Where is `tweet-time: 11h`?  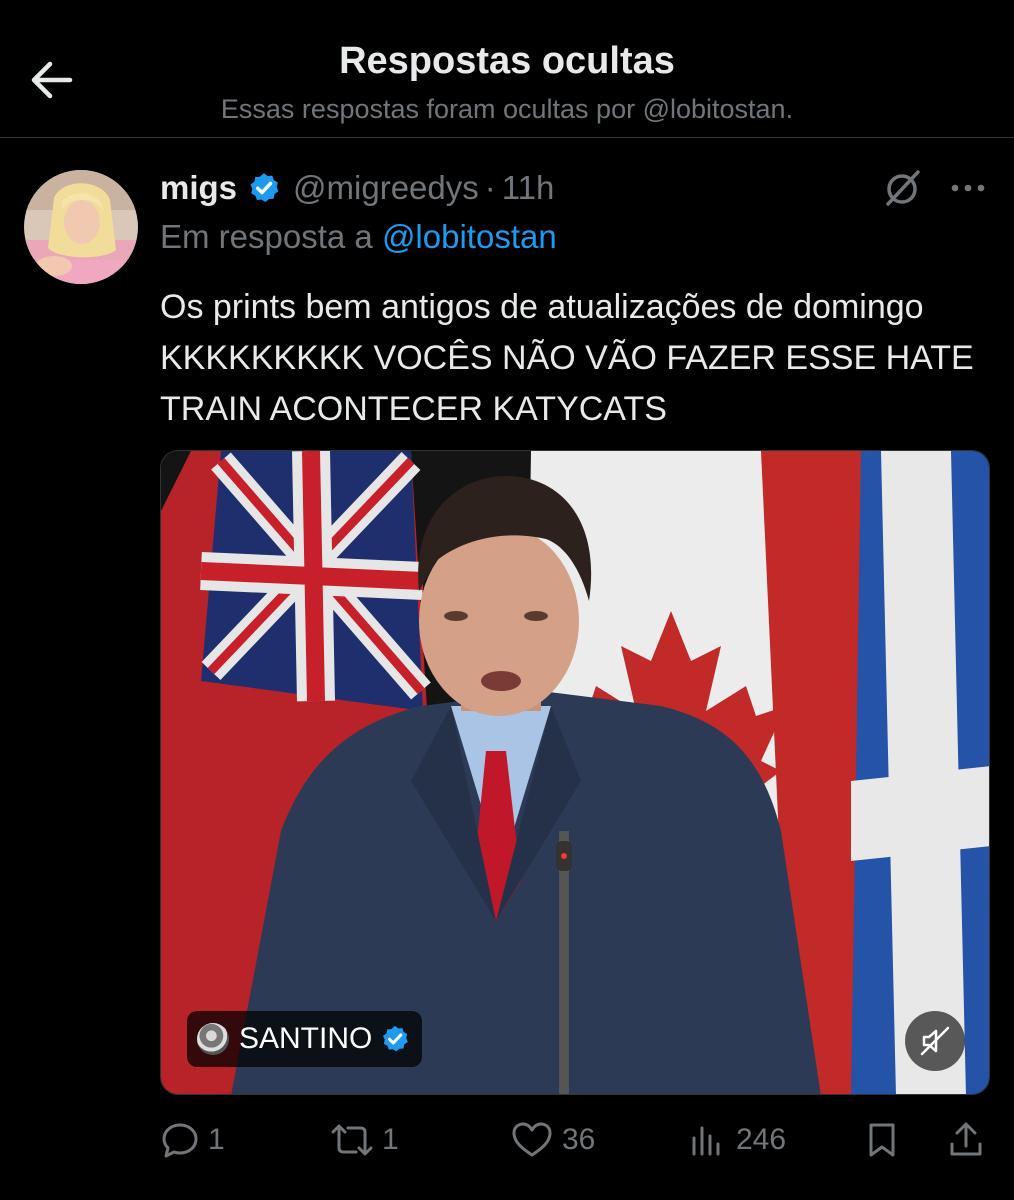
tweet-time: 11h is located at coordinates (528, 188).